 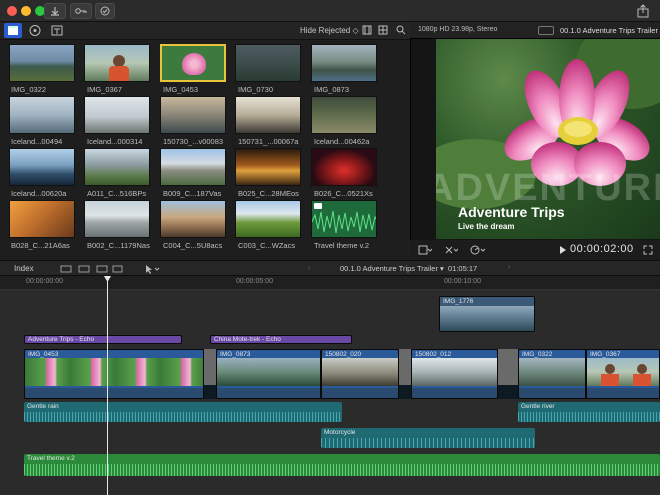 I want to click on clip-name: IMG_0322, so click(x=537, y=354).